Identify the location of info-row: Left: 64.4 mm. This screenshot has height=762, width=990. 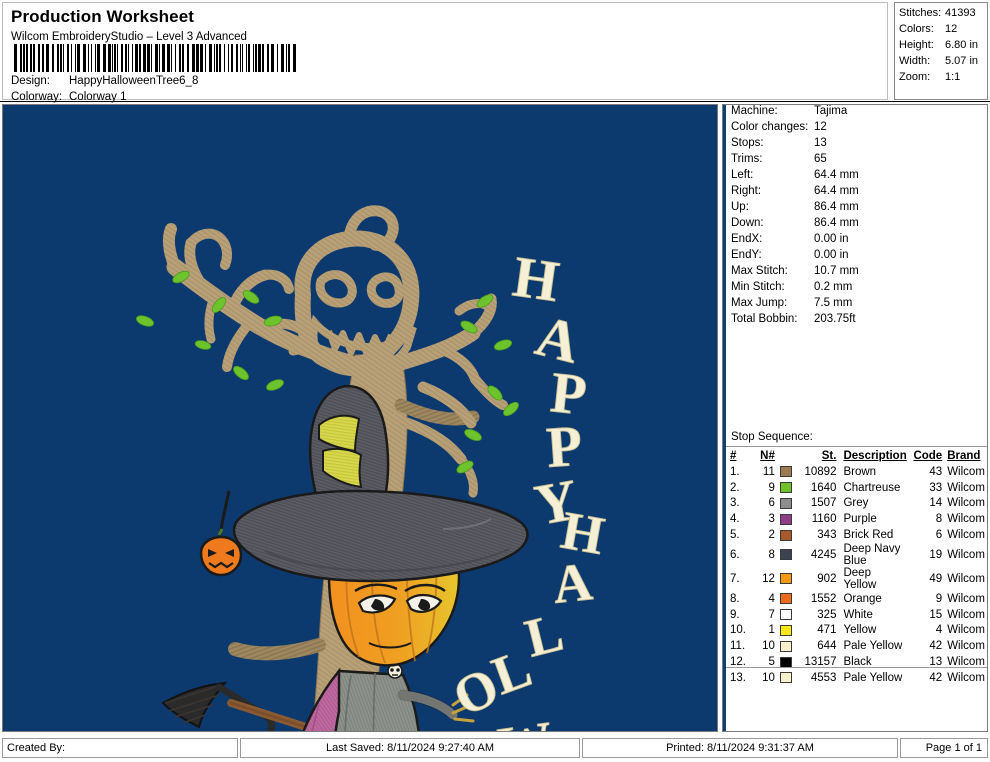
(857, 177).